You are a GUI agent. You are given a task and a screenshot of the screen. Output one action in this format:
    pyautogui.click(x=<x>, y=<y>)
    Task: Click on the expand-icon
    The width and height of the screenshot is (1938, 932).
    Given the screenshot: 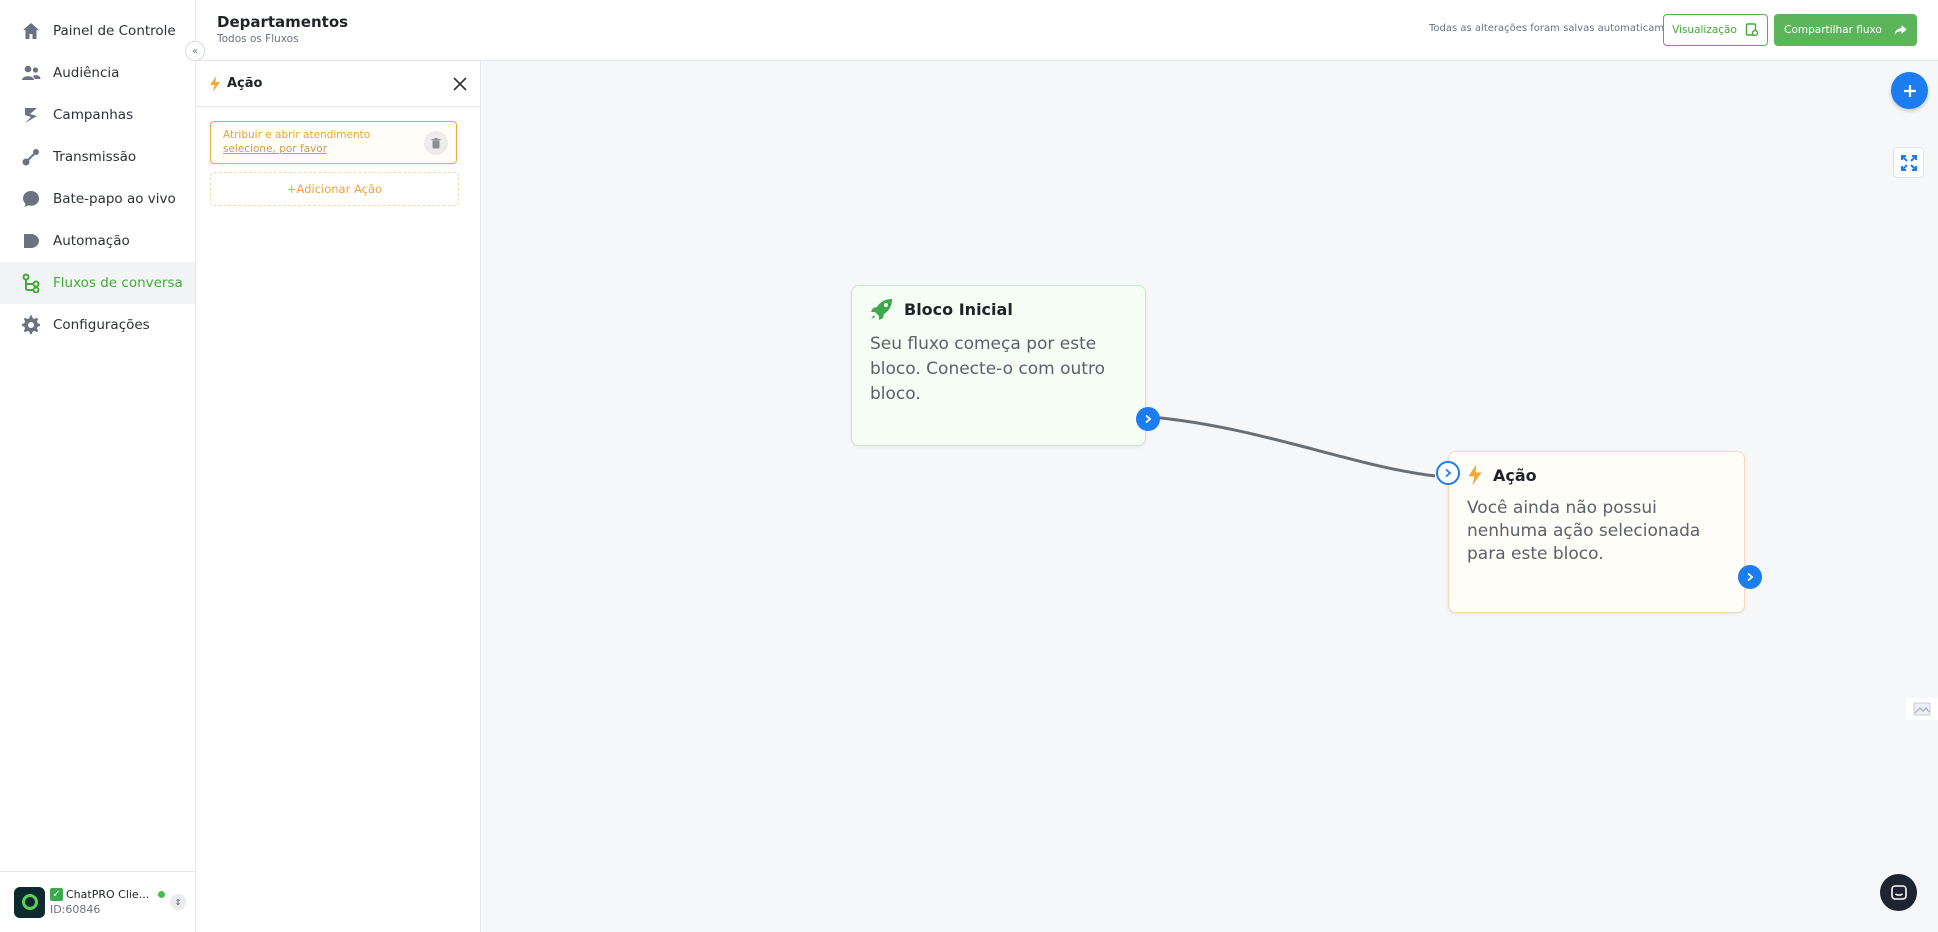 What is the action you would take?
    pyautogui.click(x=1908, y=162)
    